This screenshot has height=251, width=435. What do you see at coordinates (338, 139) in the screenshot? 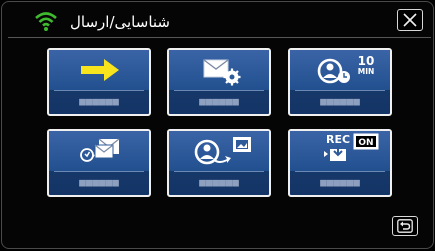
I see `rec-text: REC` at bounding box center [338, 139].